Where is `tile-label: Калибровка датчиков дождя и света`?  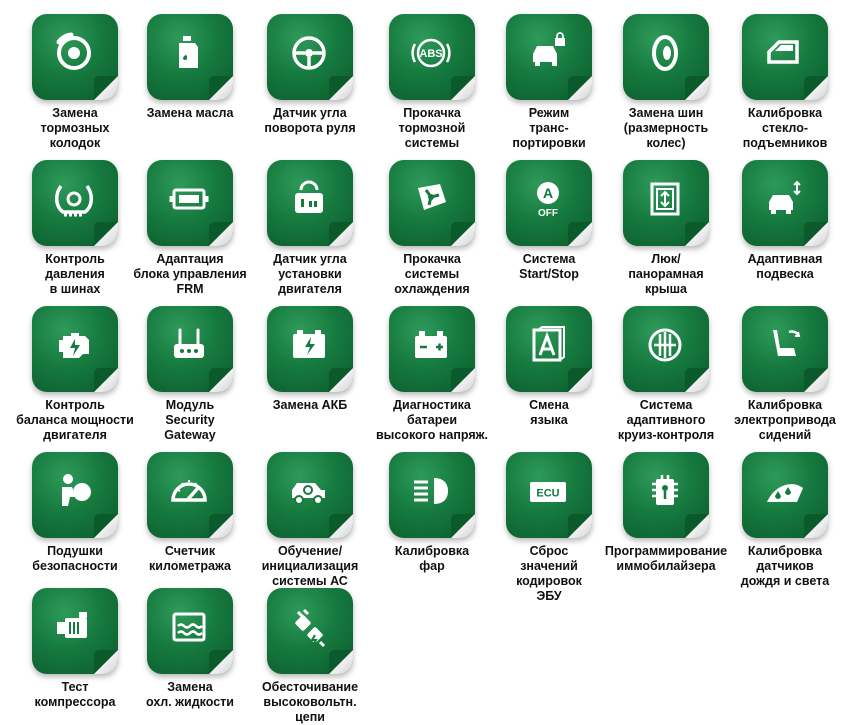
tile-label: Калибровка датчиков дождя и света is located at coordinates (785, 566).